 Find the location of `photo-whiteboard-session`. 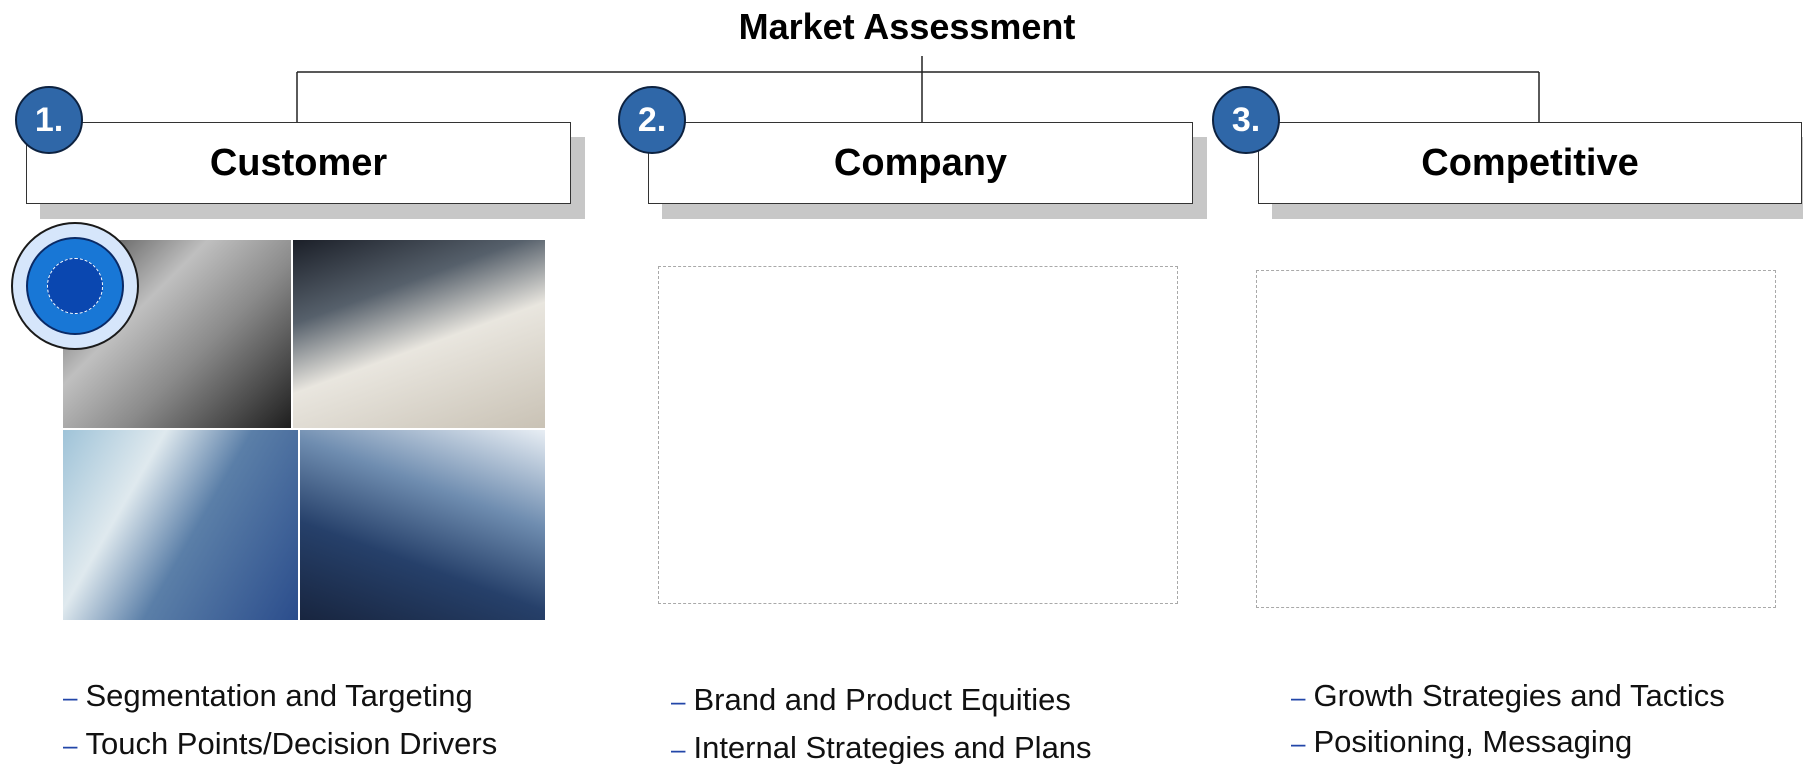

photo-whiteboard-session is located at coordinates (180, 525).